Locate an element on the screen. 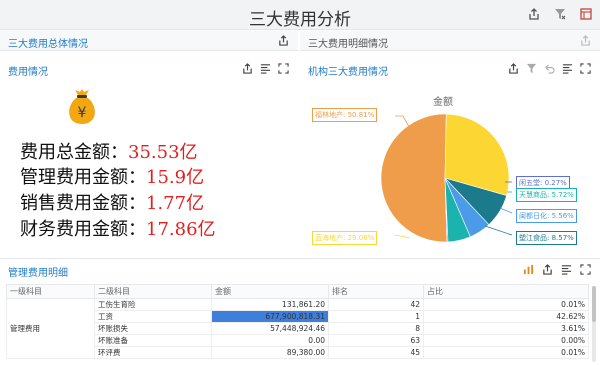 This screenshot has height=365, width=600. amount-cell: 677,900,818.31 is located at coordinates (270, 316).